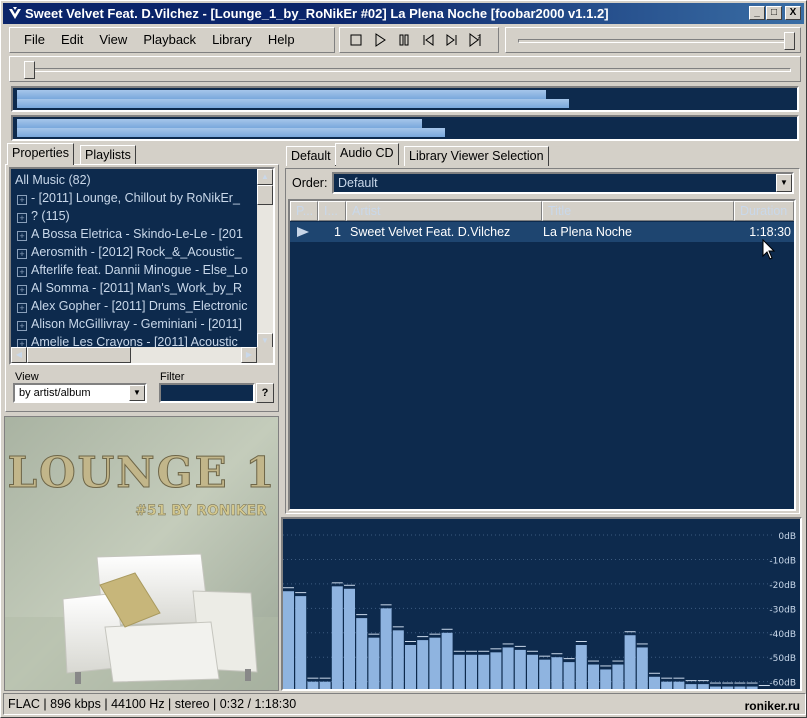  Describe the element at coordinates (563, 183) in the screenshot. I see `order-select: Default ▼` at that location.